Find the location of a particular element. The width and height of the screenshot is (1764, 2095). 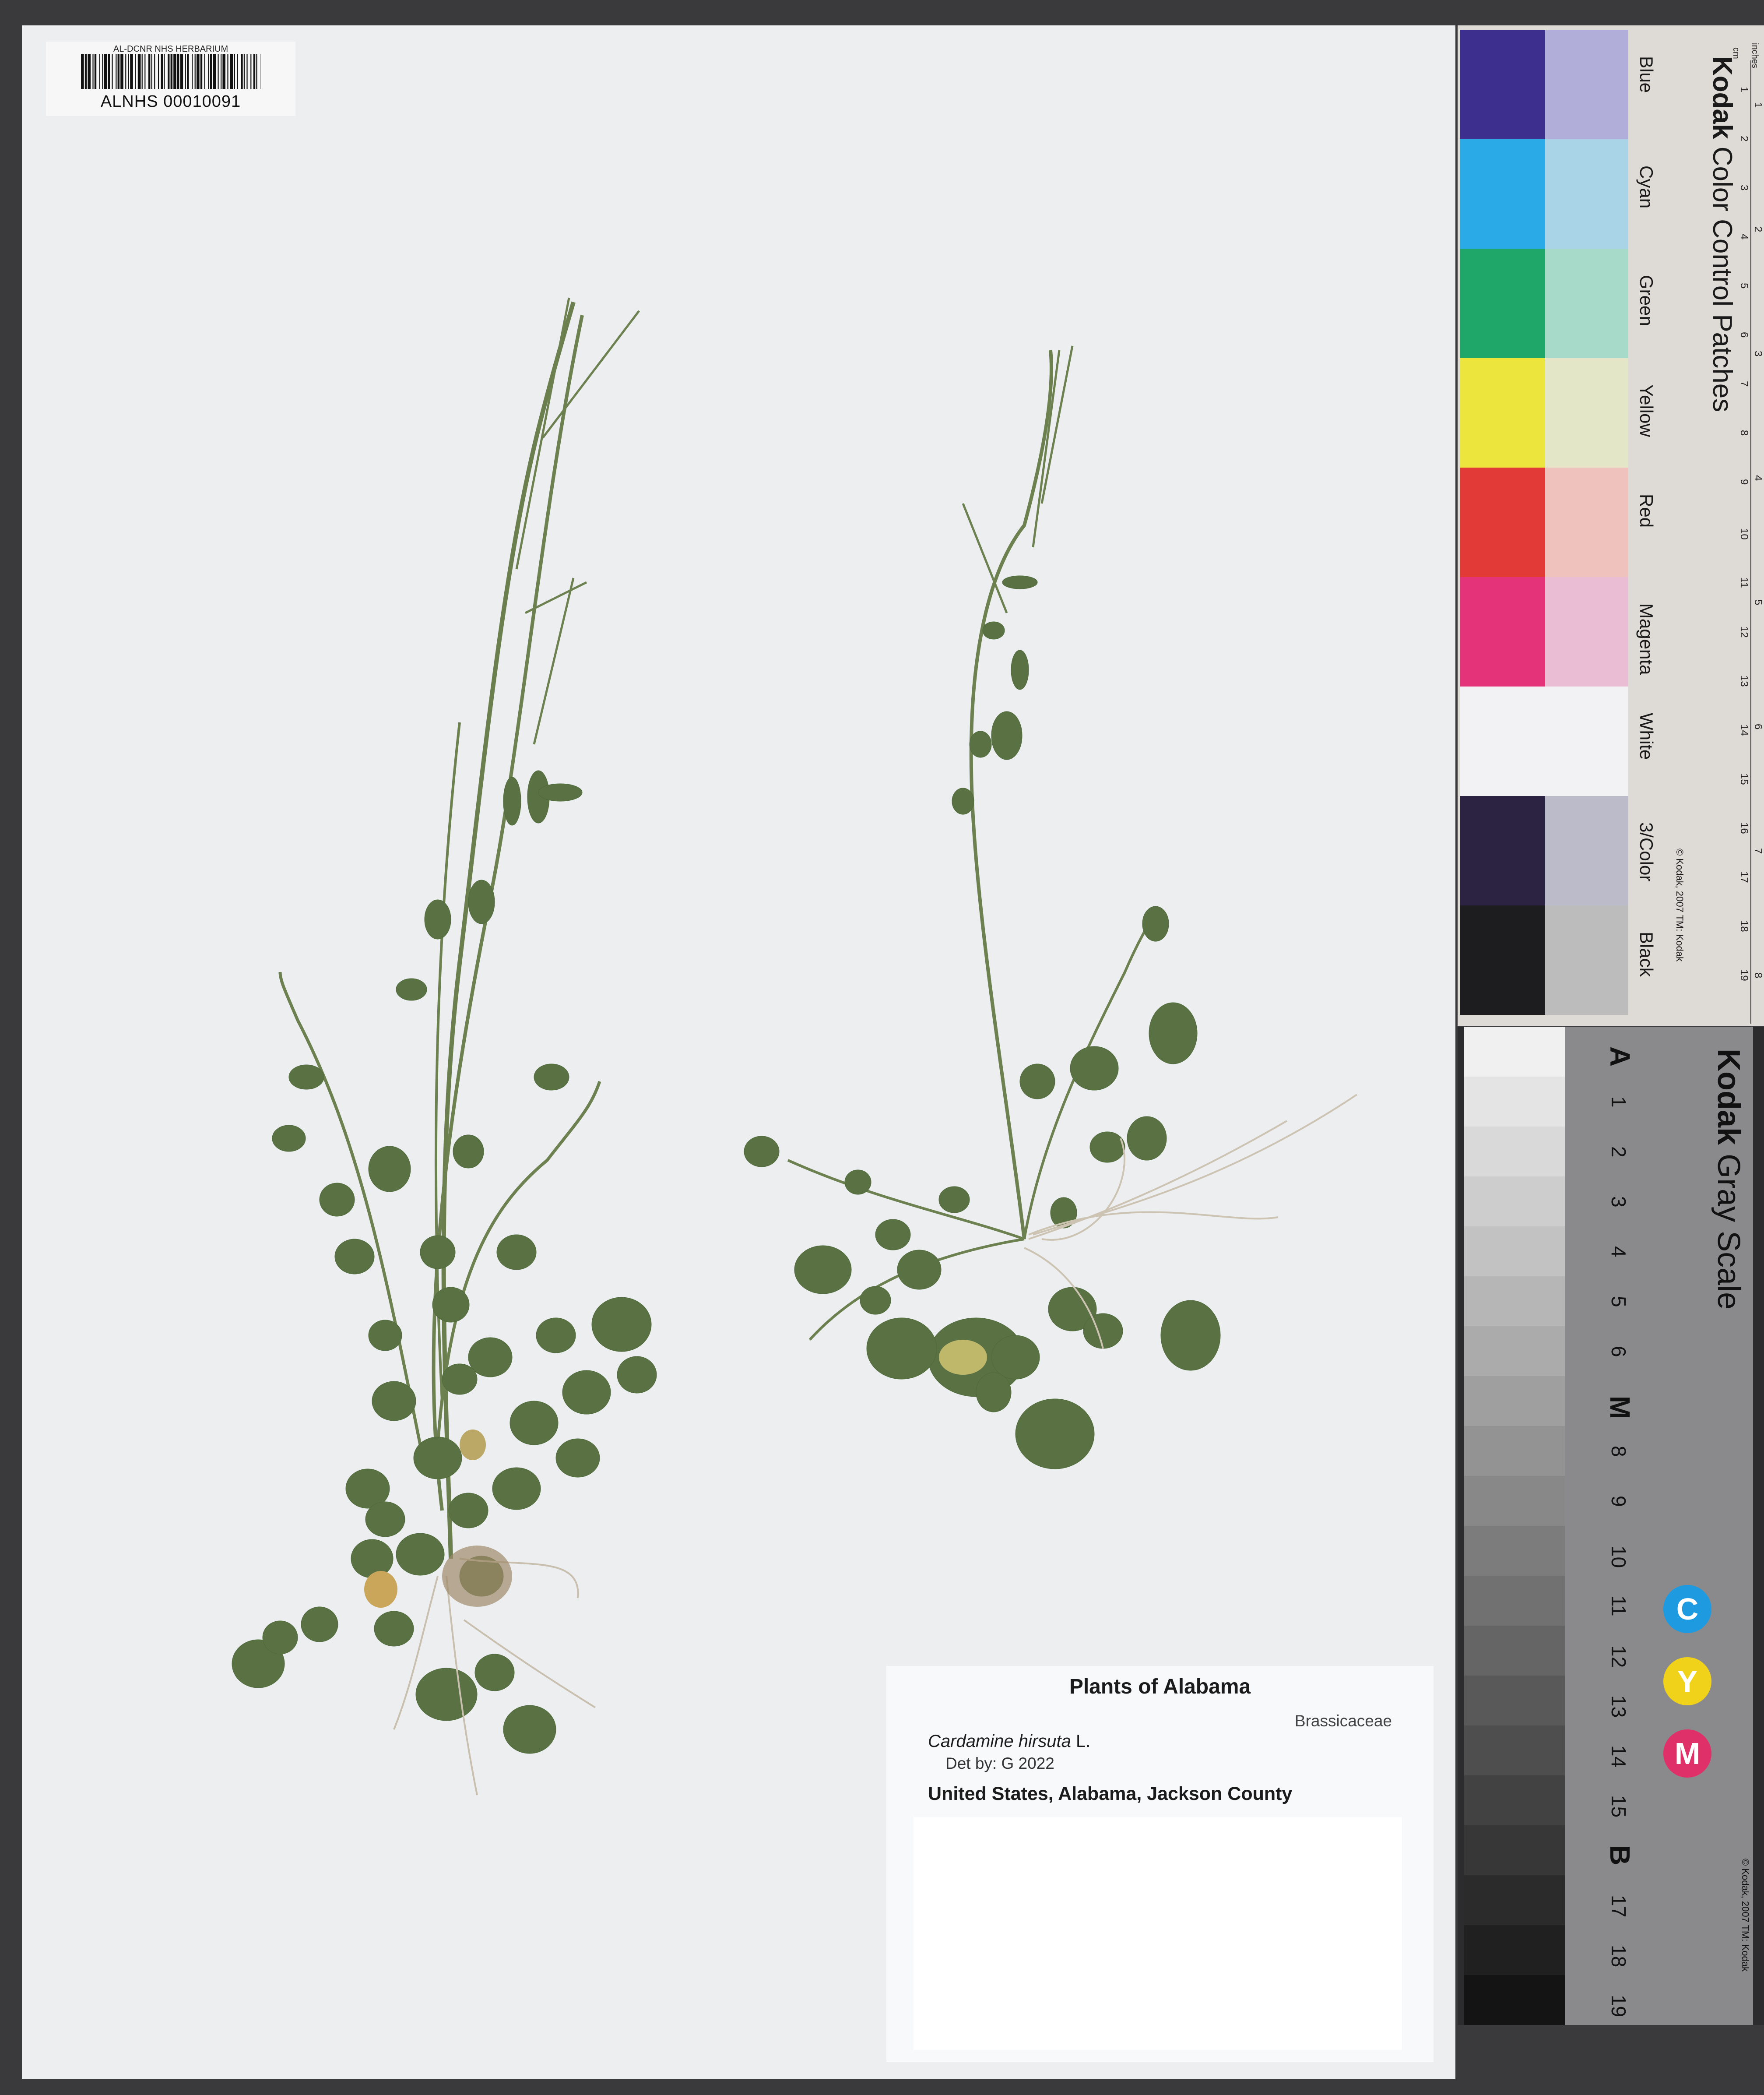

inch-tick-label: 4 is located at coordinates (1758, 478).